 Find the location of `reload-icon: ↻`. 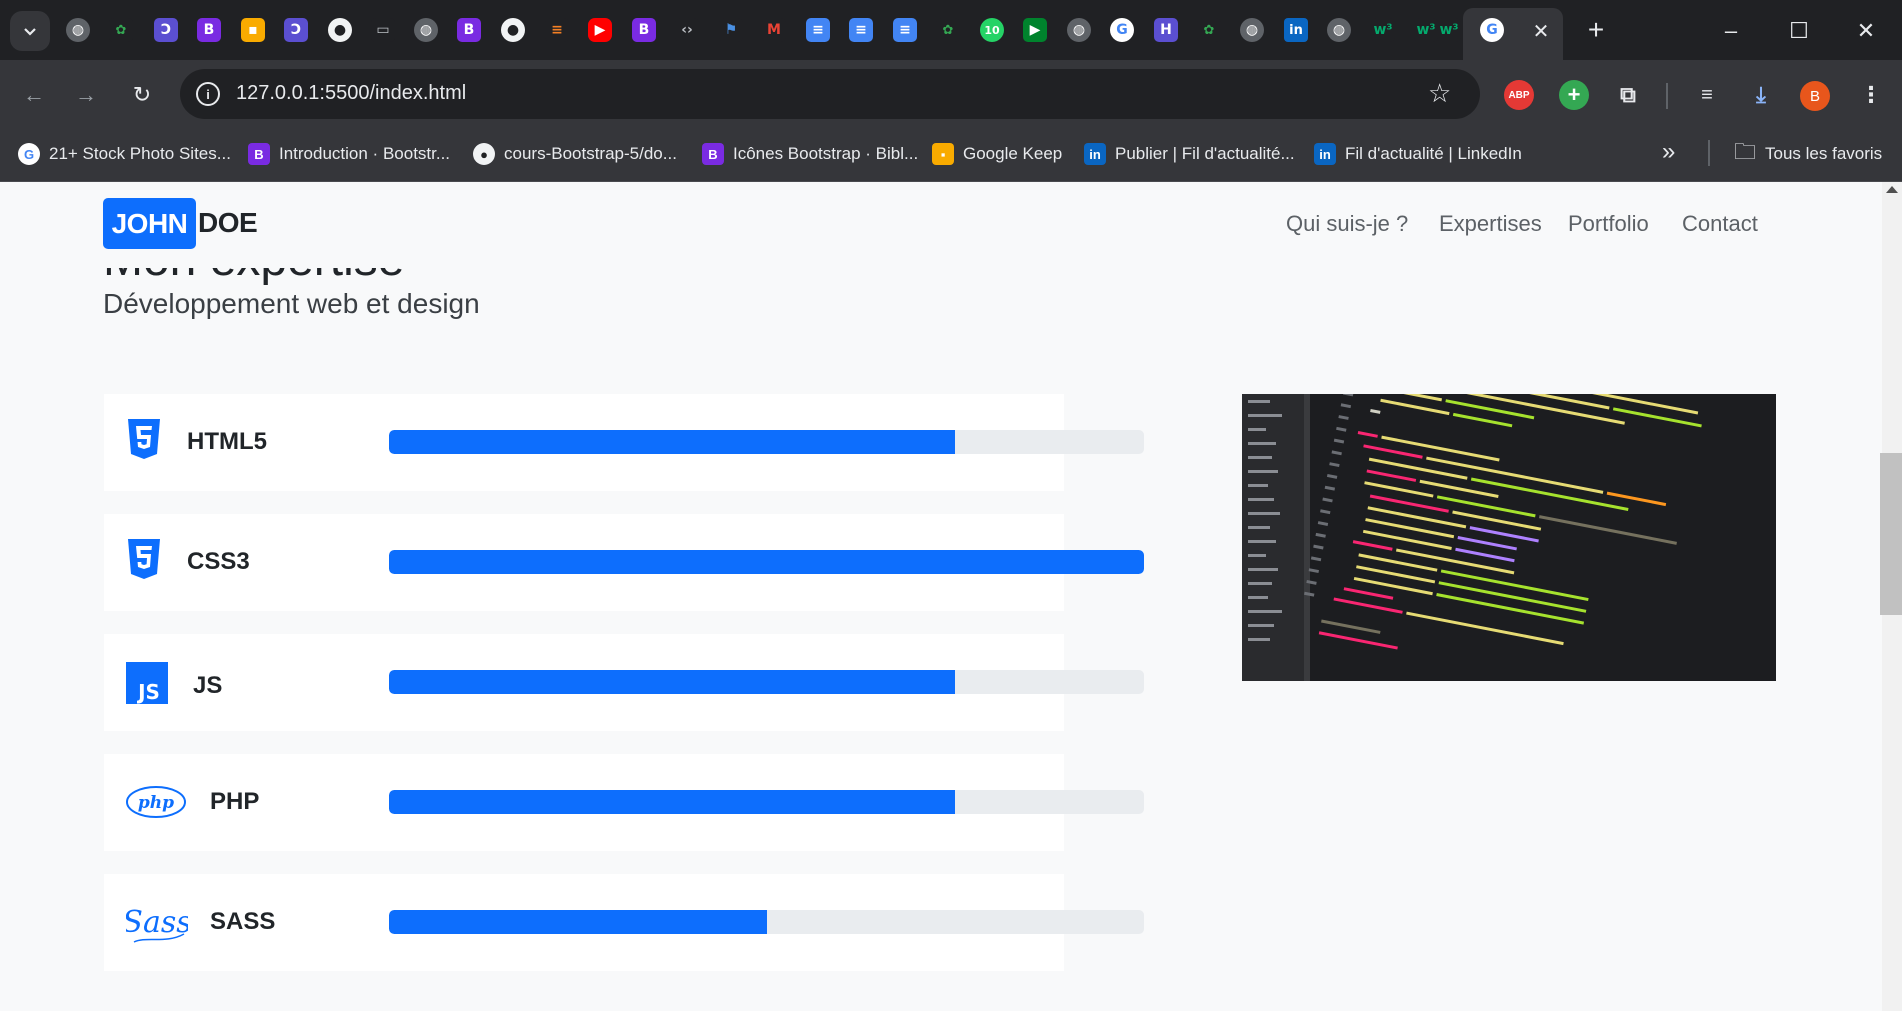

reload-icon: ↻ is located at coordinates (142, 95).